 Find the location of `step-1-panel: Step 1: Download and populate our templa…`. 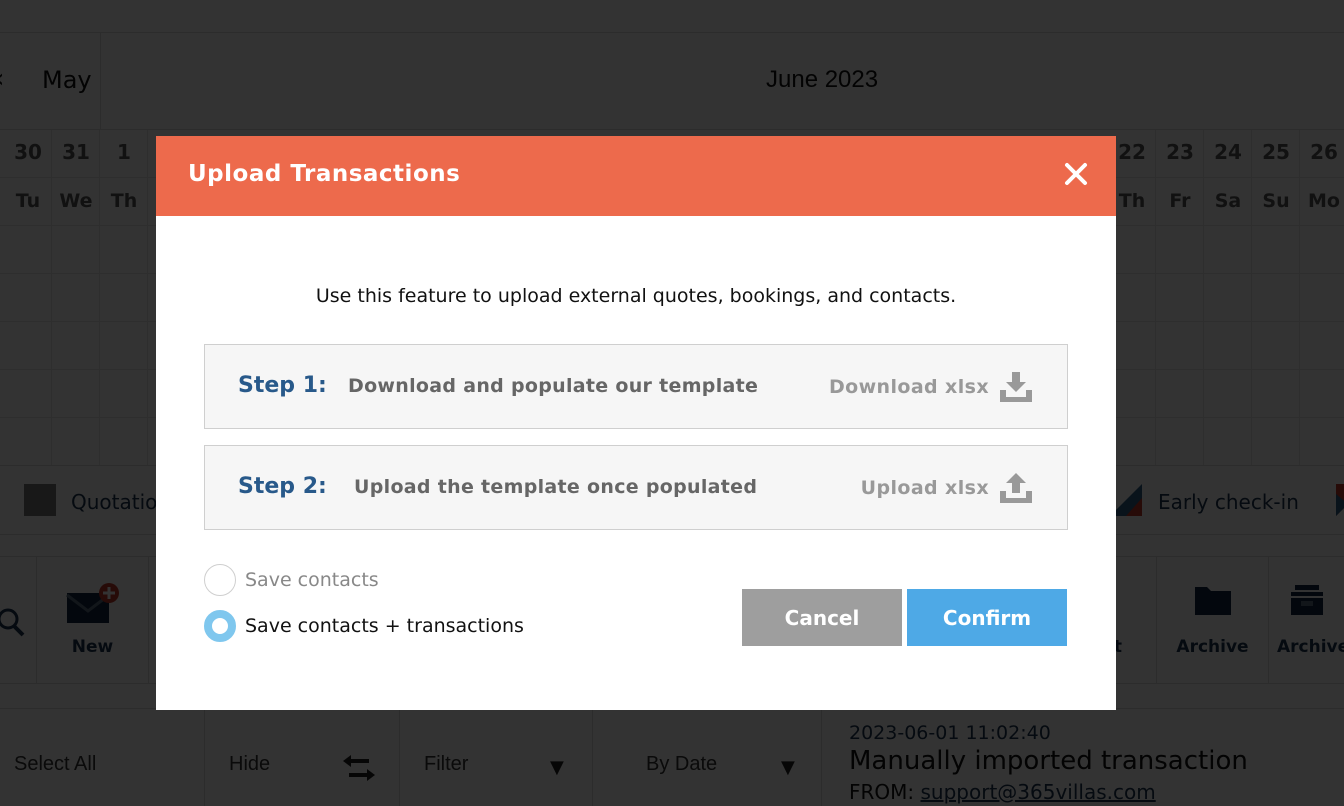

step-1-panel: Step 1: Download and populate our templa… is located at coordinates (636, 386).